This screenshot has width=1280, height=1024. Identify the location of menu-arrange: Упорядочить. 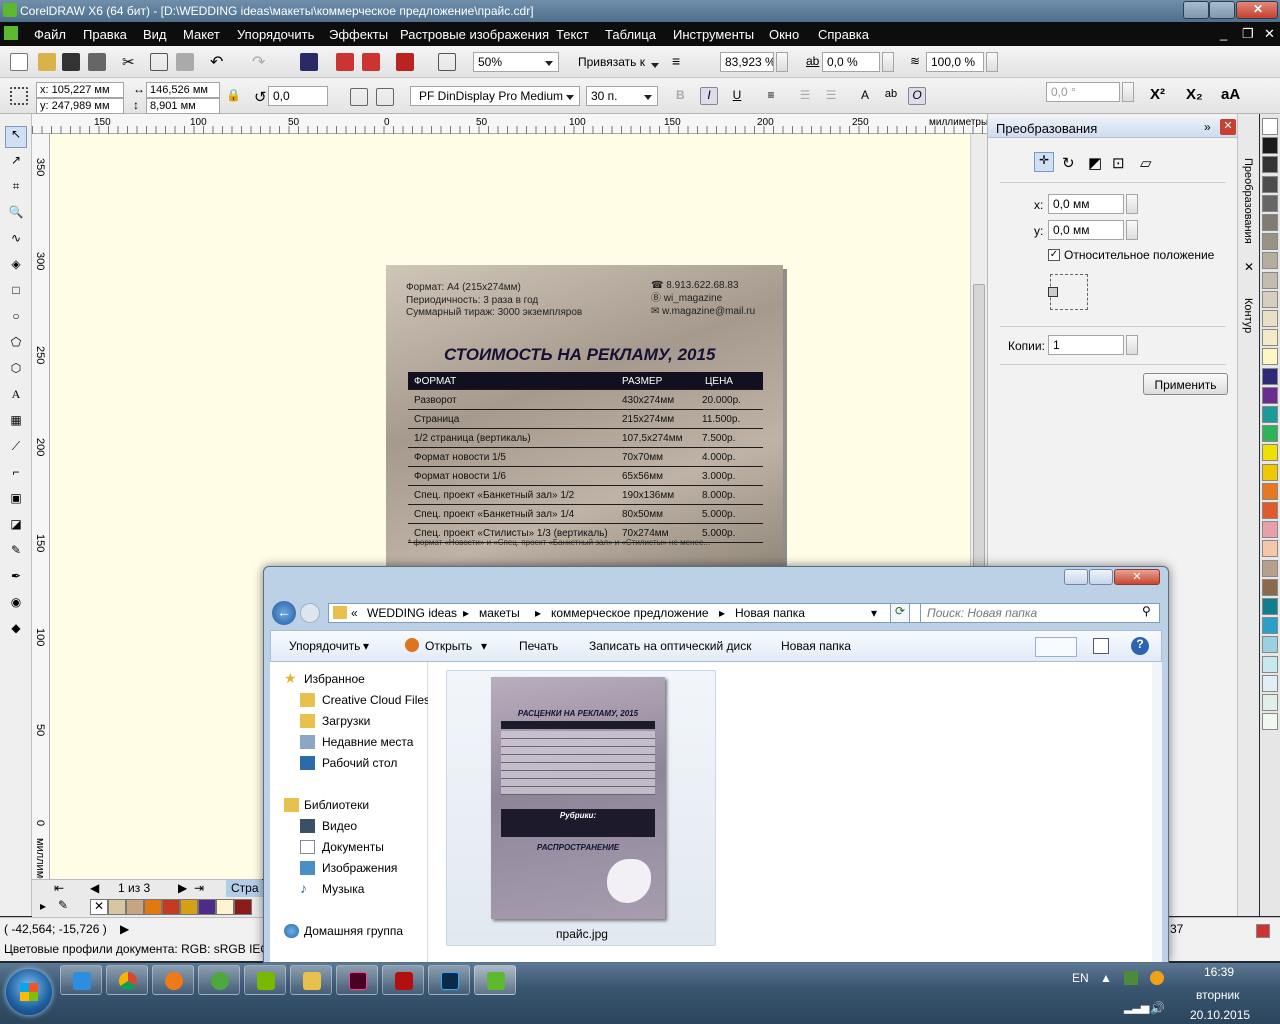
(275, 34).